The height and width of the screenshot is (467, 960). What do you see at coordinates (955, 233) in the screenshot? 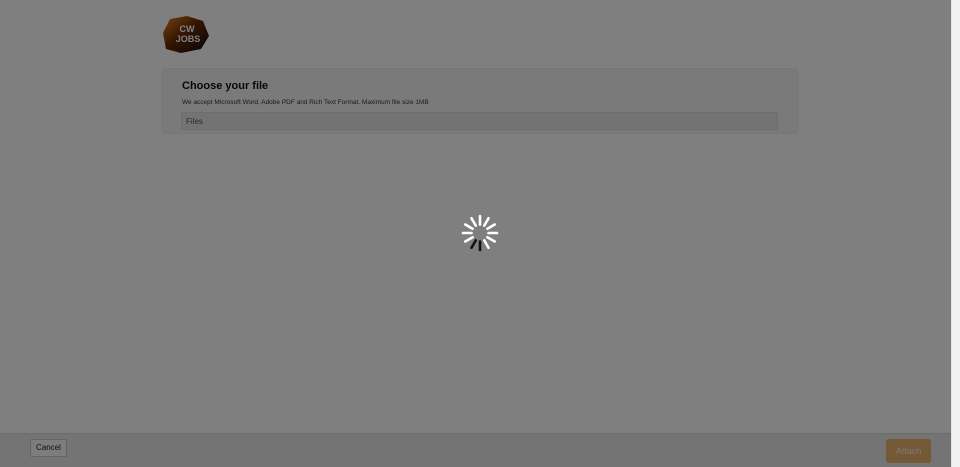
I see `vertical-scrollbar` at bounding box center [955, 233].